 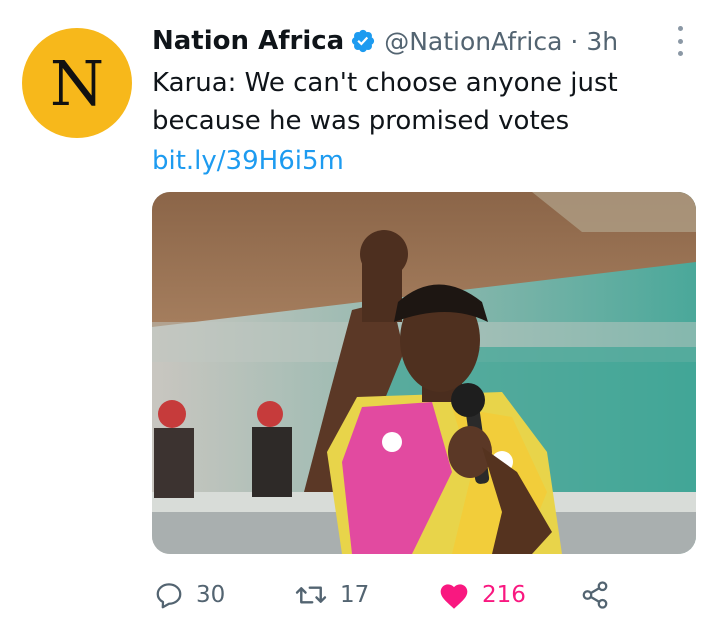 I want to click on avatar-letter: N, so click(x=77, y=83).